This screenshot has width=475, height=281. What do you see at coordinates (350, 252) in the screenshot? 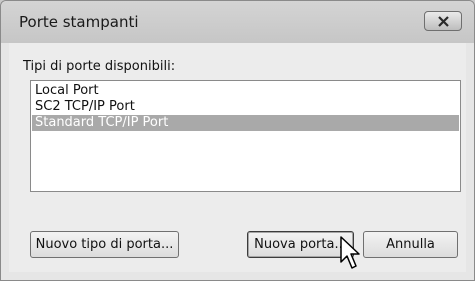
I see `mouse-pointer-icon` at bounding box center [350, 252].